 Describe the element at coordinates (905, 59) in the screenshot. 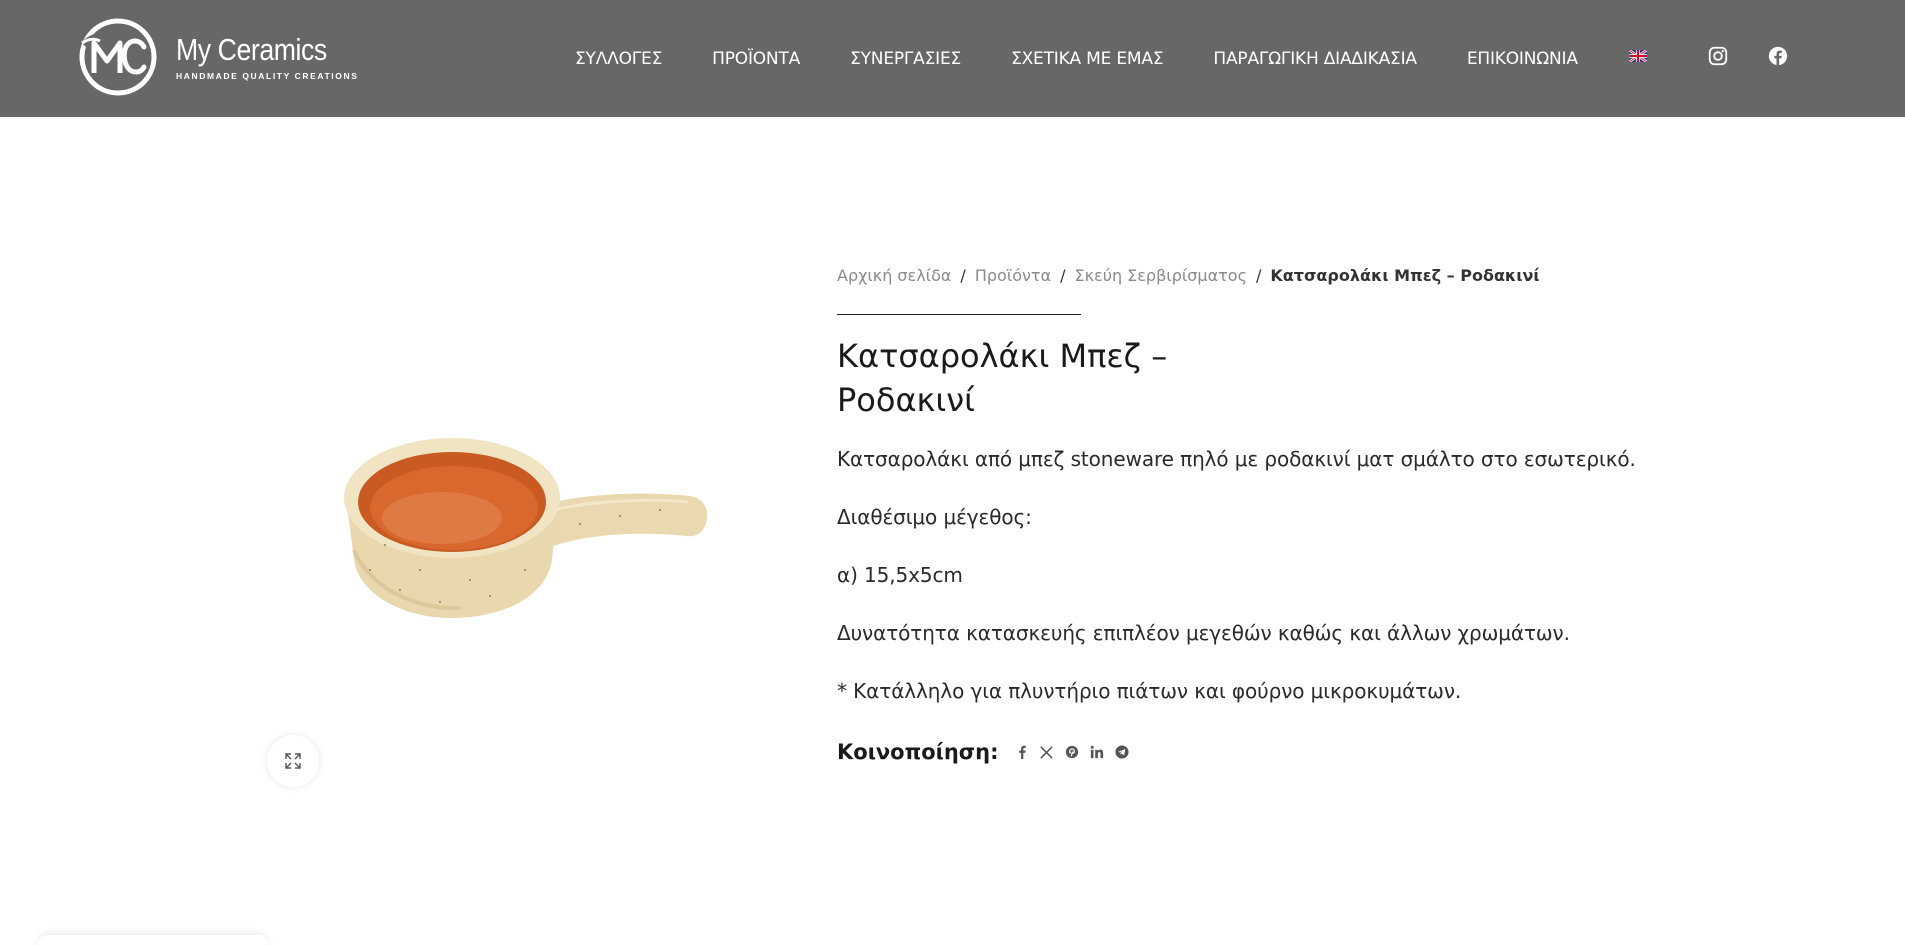

I see `nav-item-collaborations: ΣΥΝΕΡΓΑΣΙΕΣ` at that location.